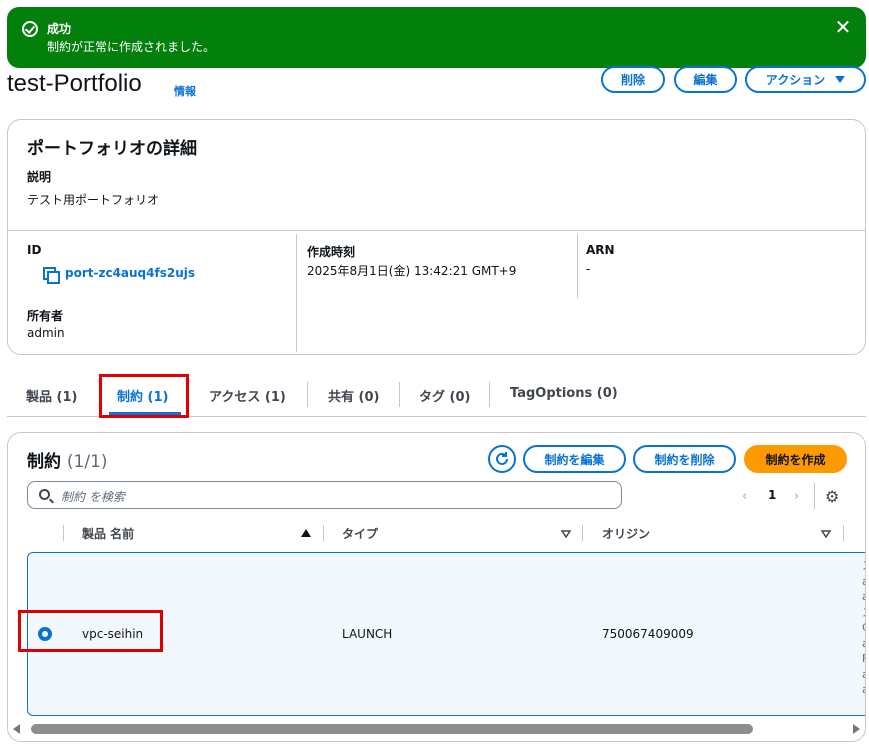 Image resolution: width=869 pixels, height=747 pixels. I want to click on flash-message: 制約が正常に作成されました。, so click(131, 47).